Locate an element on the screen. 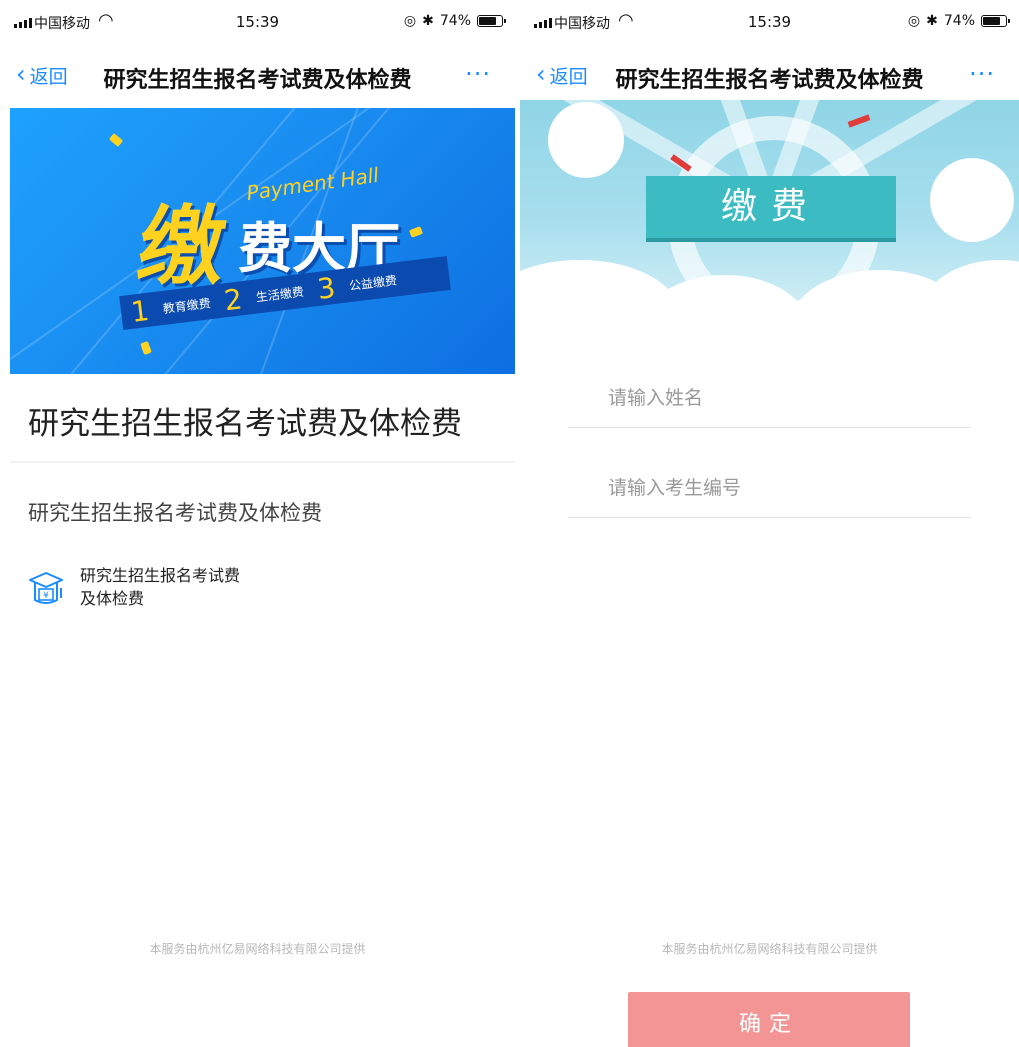 This screenshot has height=1047, width=1019. coins-bubble-icon is located at coordinates (586, 140).